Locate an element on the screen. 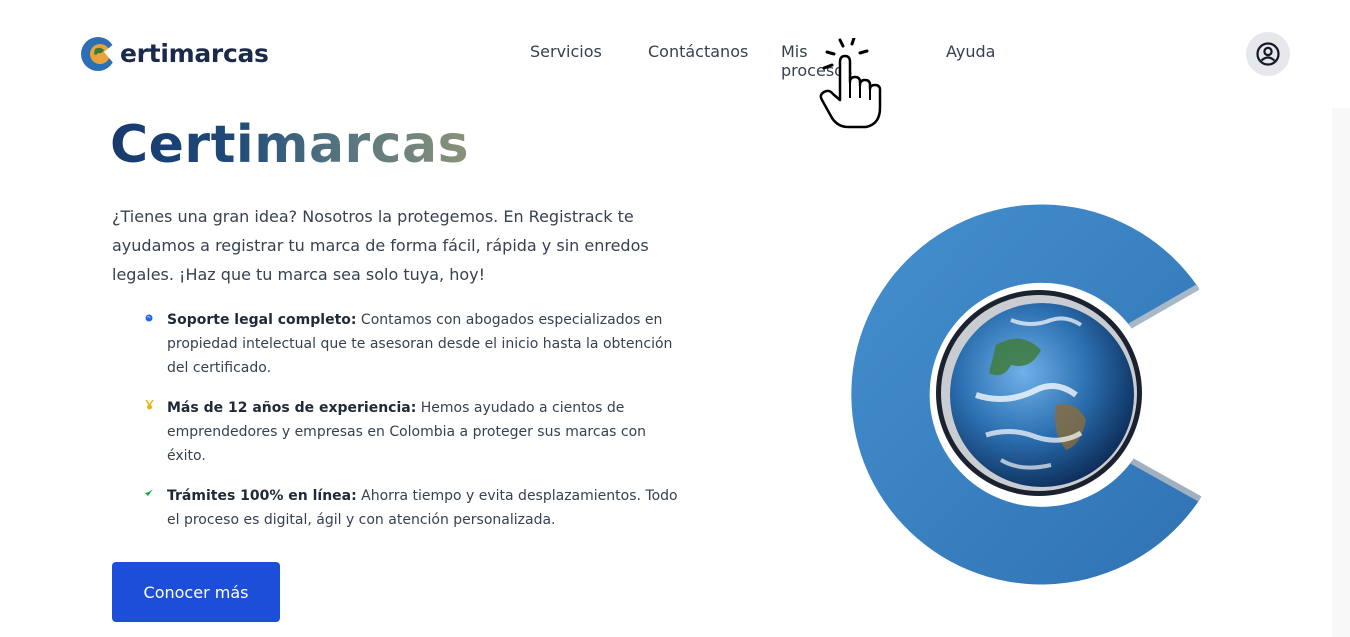  nav-servicios: Servicios is located at coordinates (566, 51).